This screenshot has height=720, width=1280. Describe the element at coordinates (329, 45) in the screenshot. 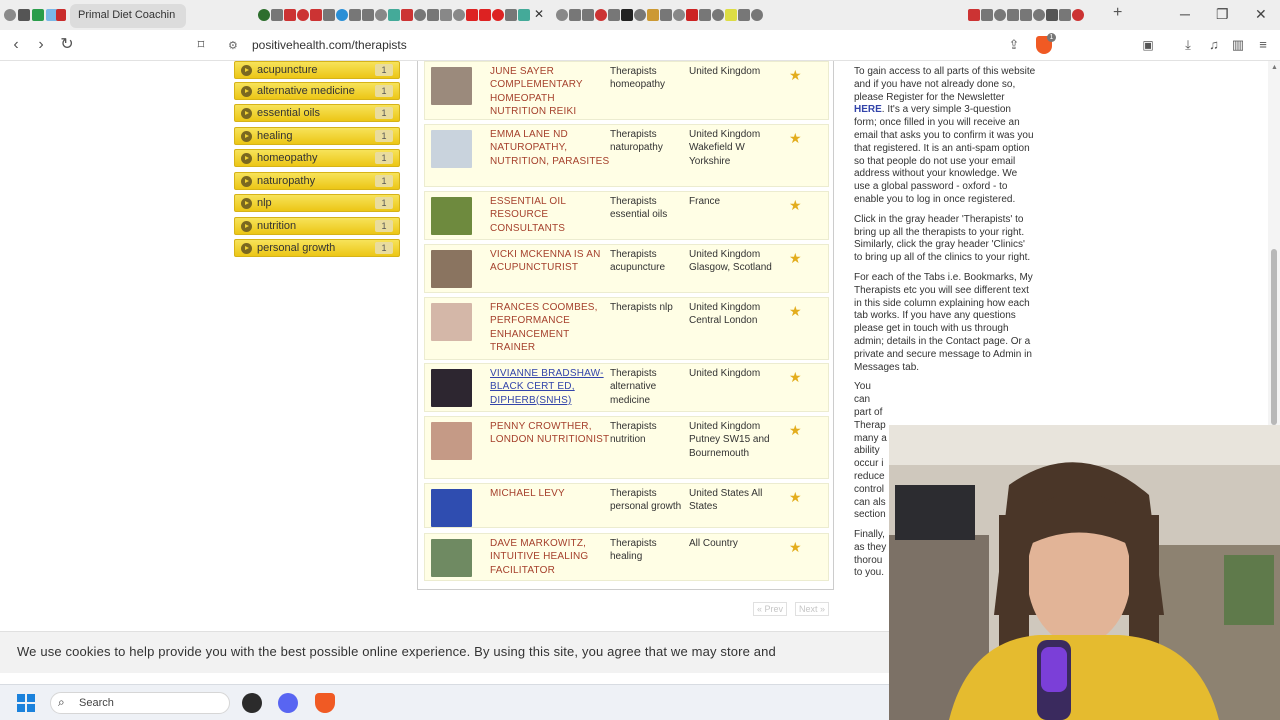

I see `address-bar: positivehealth.com/therapists` at that location.